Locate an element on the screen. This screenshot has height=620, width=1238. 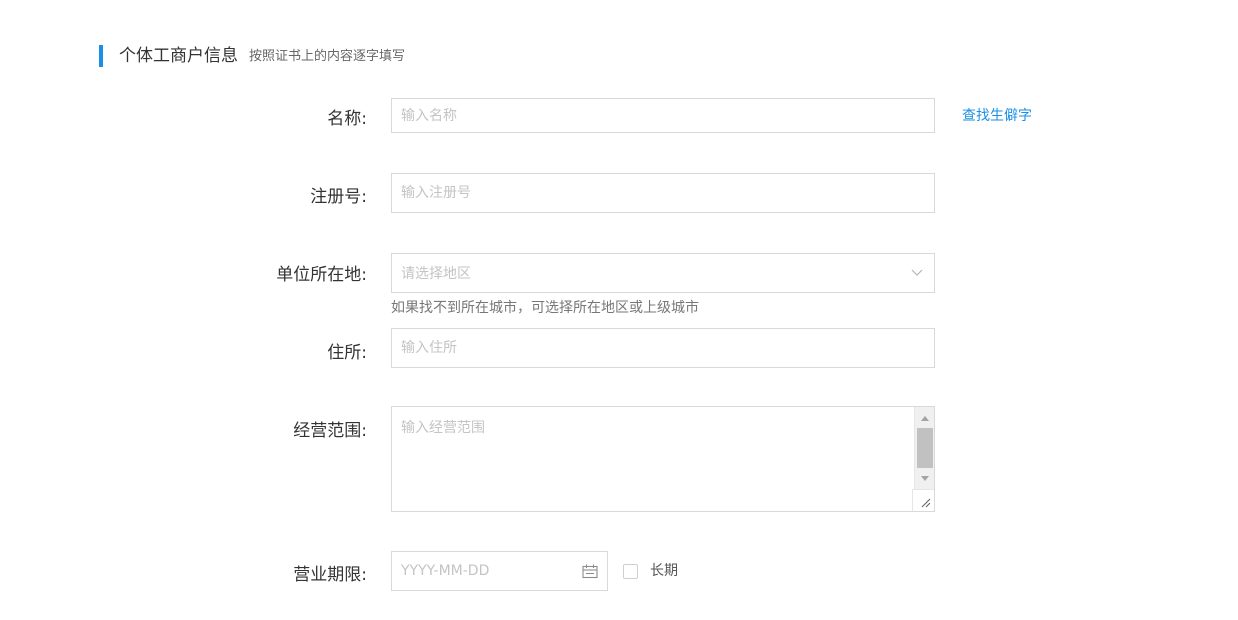
name-field-box is located at coordinates (663, 115).